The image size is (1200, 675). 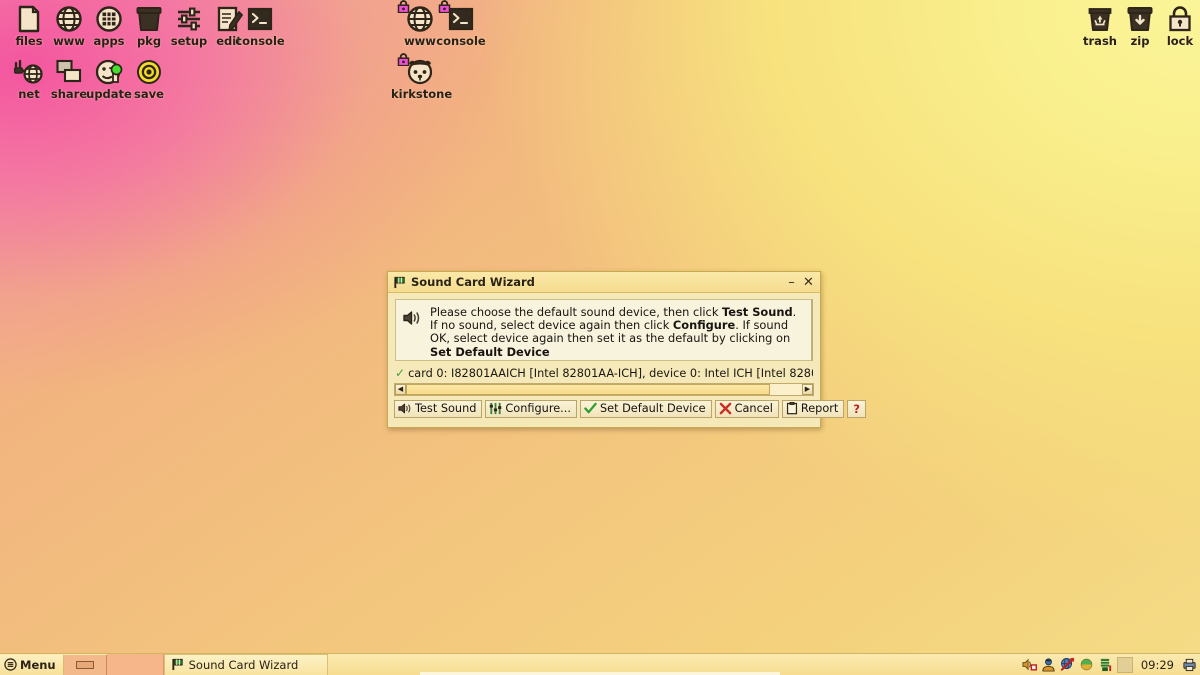 What do you see at coordinates (819, 408) in the screenshot?
I see `button-label: Report` at bounding box center [819, 408].